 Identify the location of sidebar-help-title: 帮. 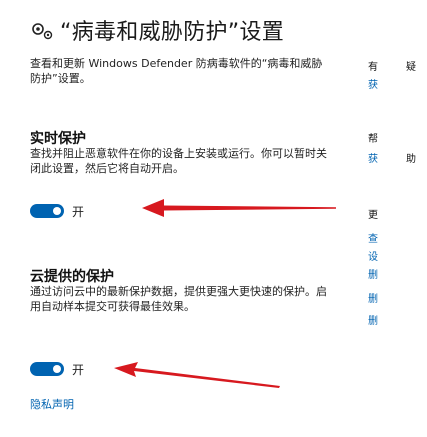
(373, 139).